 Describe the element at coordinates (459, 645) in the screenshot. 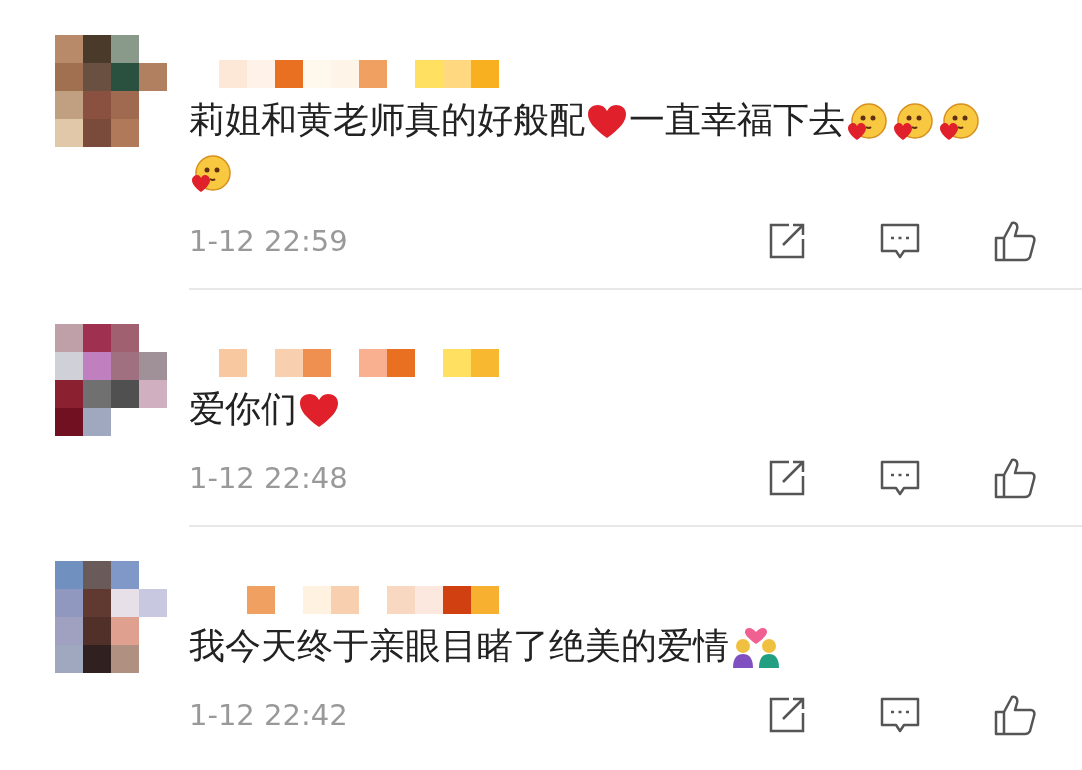

I see `comment-text: 我今天终于亲眼目睹了绝美的爱情` at that location.